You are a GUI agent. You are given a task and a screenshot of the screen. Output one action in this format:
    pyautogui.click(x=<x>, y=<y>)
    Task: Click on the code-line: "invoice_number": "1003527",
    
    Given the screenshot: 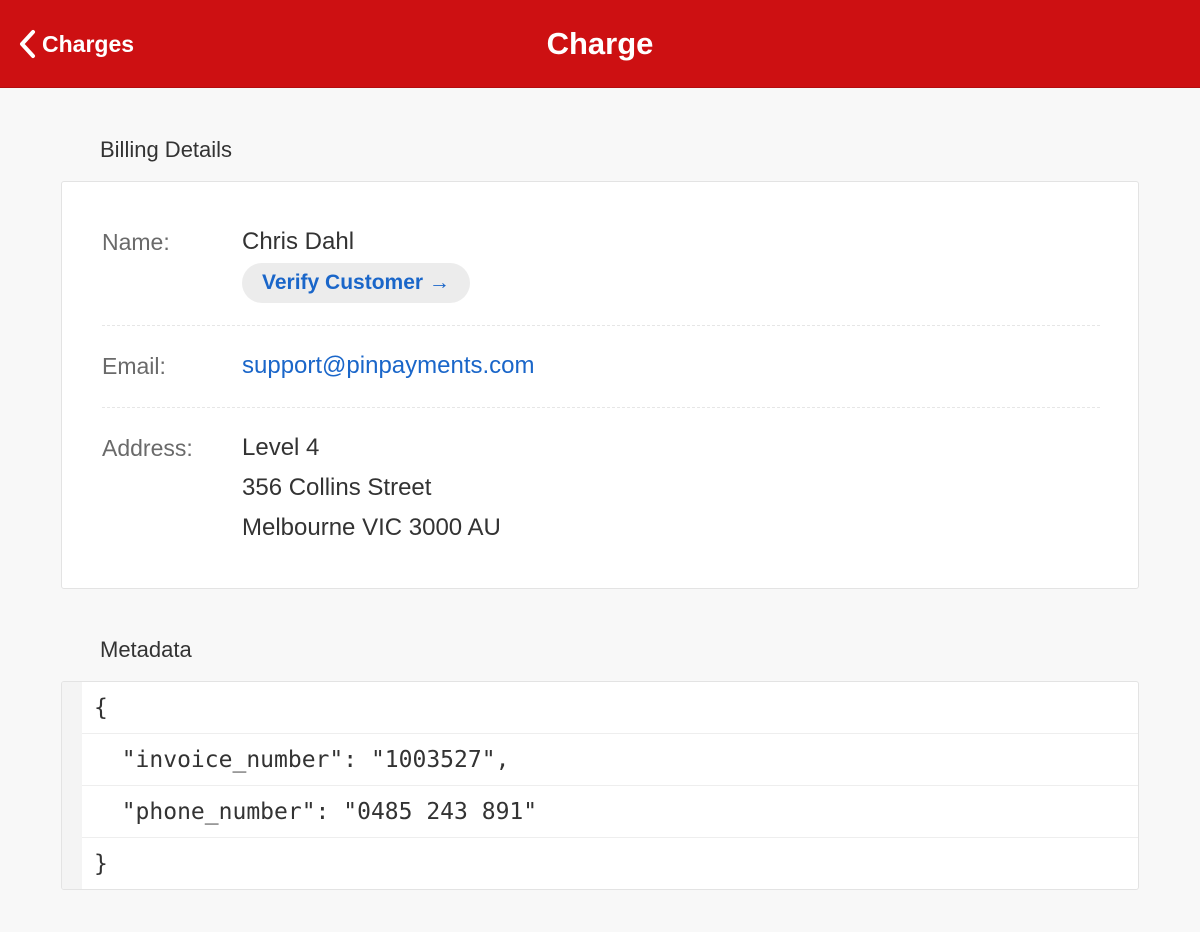 What is the action you would take?
    pyautogui.click(x=610, y=760)
    